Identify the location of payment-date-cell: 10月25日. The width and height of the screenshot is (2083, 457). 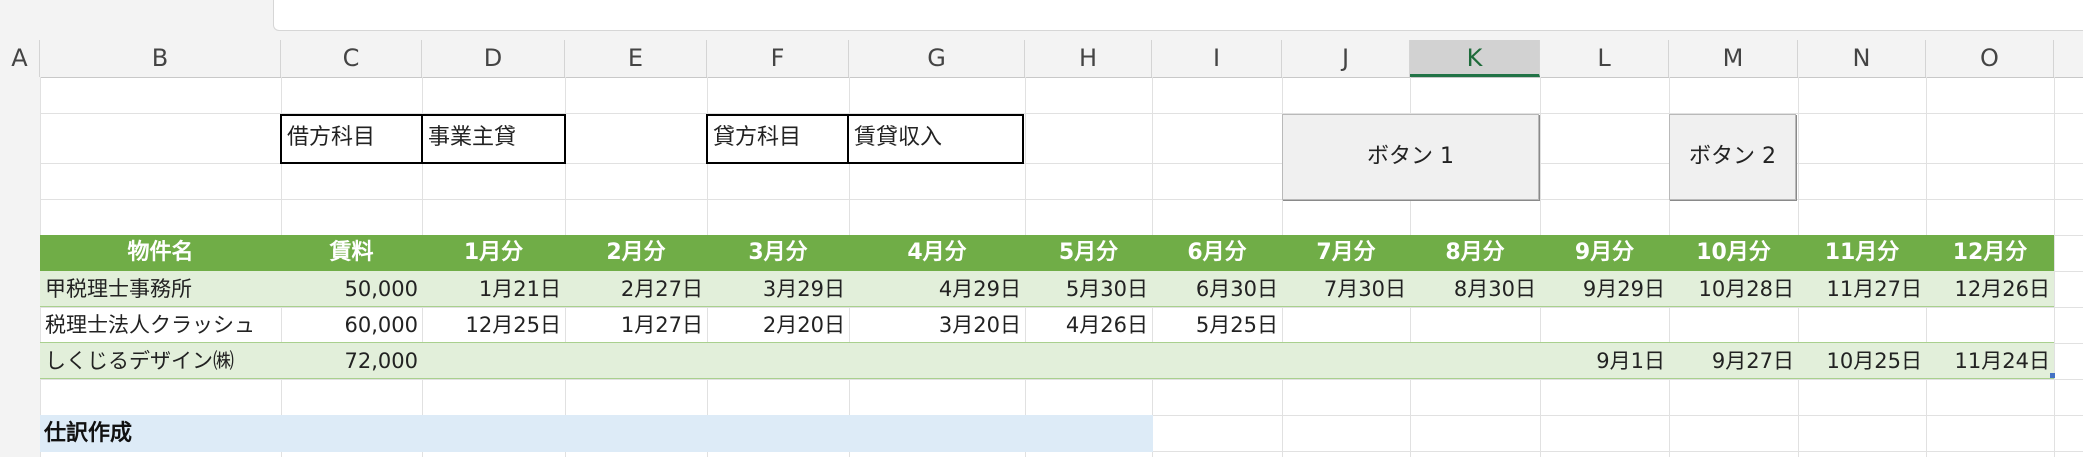
(1862, 361).